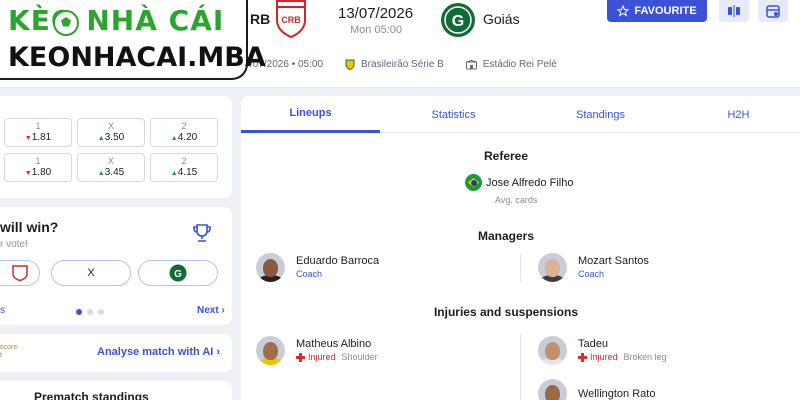 The image size is (800, 400). I want to click on watermark-line1: KÈO NHÀ CÁI, so click(116, 20).